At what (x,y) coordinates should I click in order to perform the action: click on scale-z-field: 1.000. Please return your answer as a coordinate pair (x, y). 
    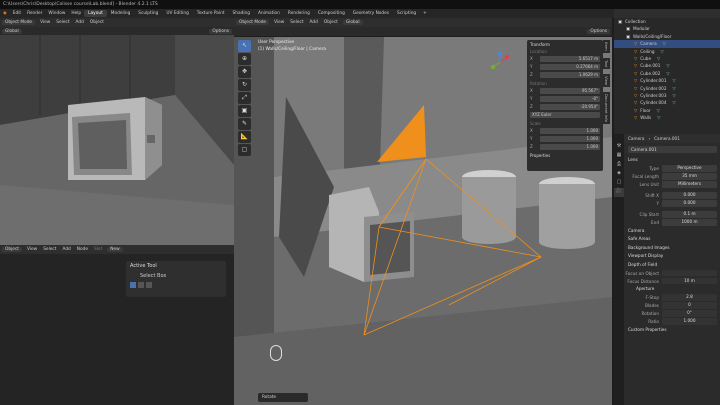
    Looking at the image, I should click on (570, 146).